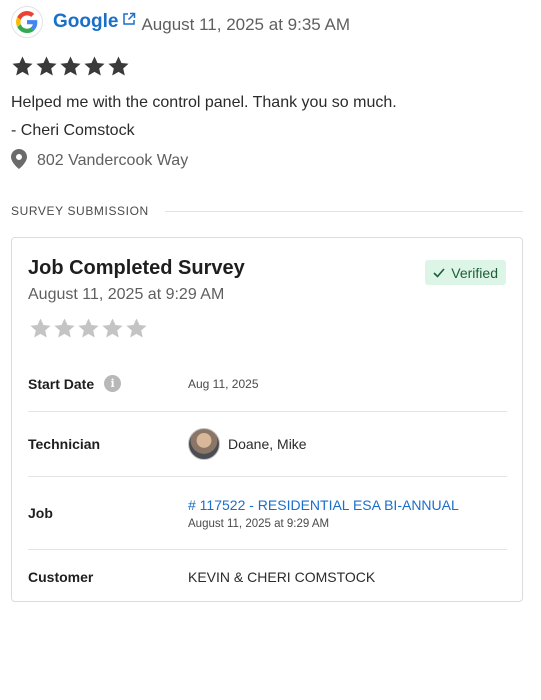 The width and height of the screenshot is (541, 700). I want to click on section-title: SURVEY SUBMISSION, so click(80, 211).